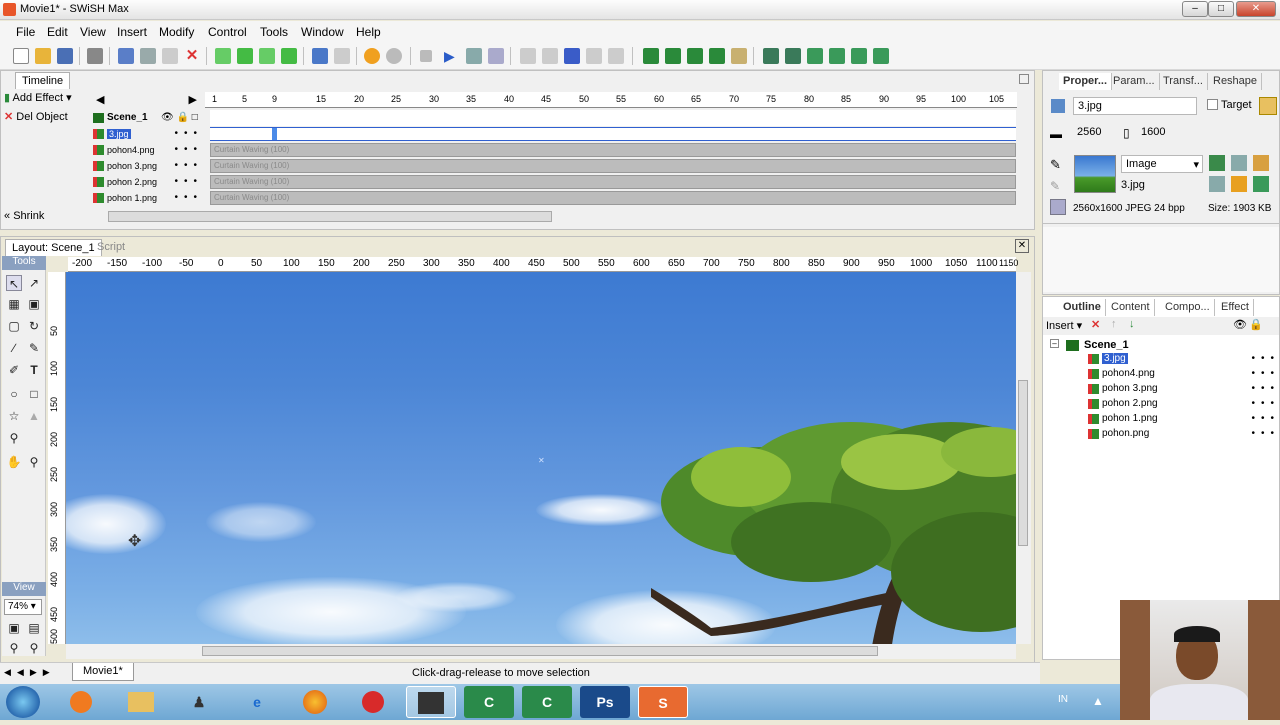 Image resolution: width=1280 pixels, height=725 pixels. I want to click on insert-text-icon, so click(673, 56).